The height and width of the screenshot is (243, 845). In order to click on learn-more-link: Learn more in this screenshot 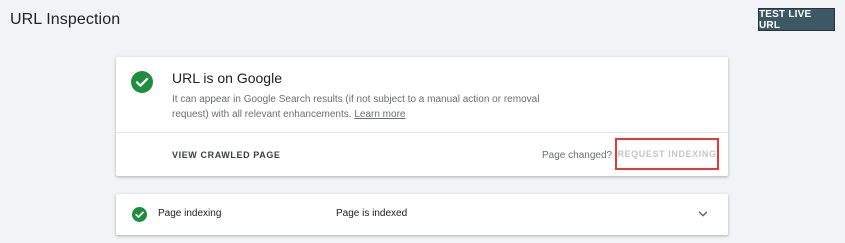, I will do `click(379, 114)`.